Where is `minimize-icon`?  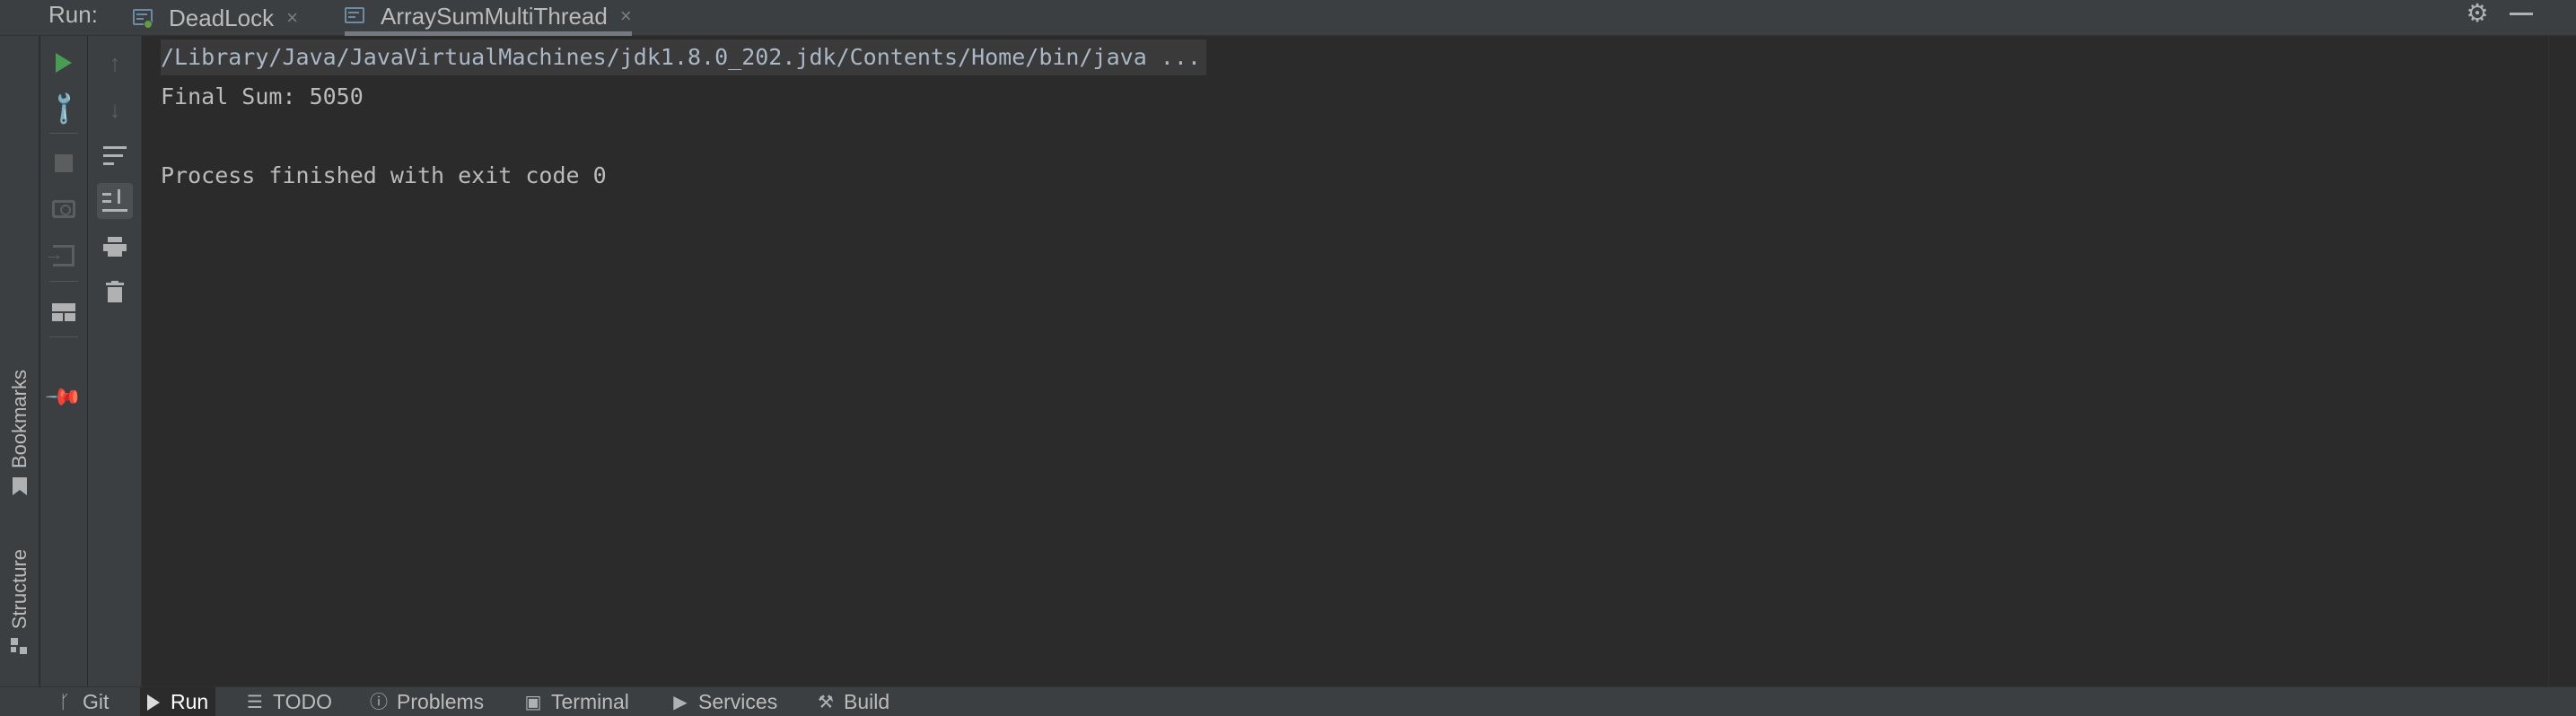 minimize-icon is located at coordinates (2521, 14).